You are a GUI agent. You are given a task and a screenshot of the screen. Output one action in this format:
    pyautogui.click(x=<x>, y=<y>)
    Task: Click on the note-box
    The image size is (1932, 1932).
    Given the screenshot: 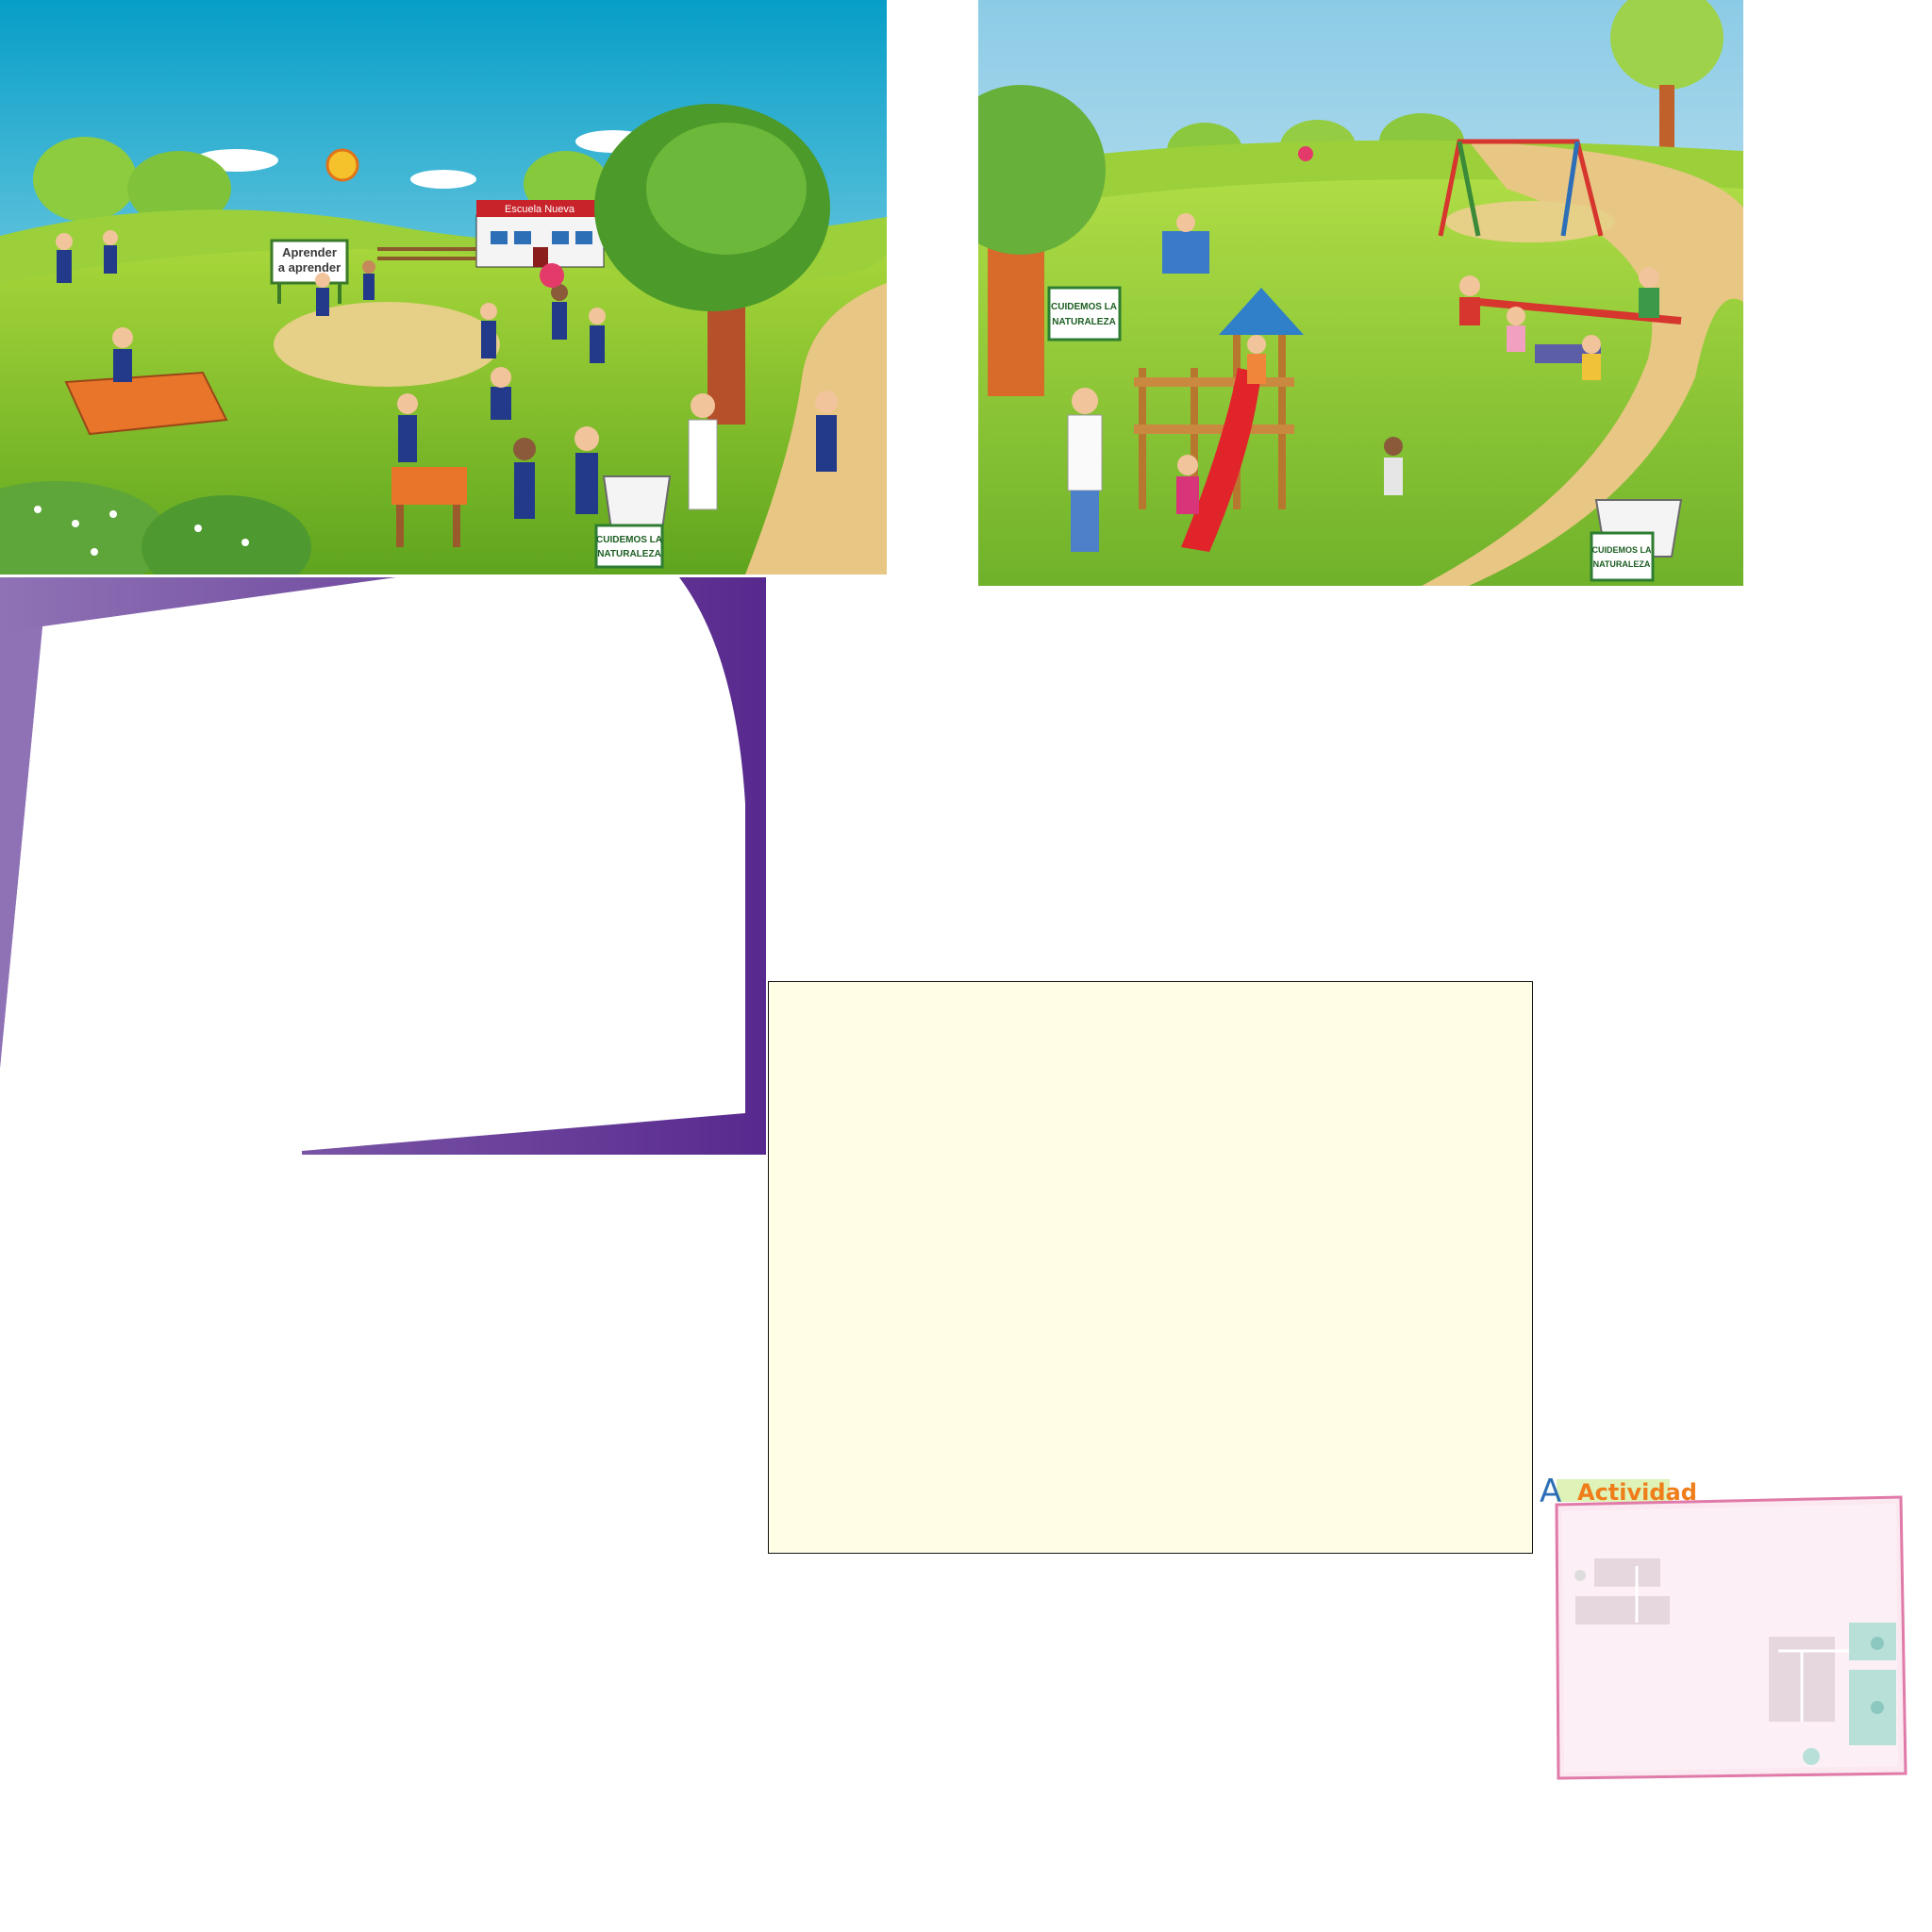 What is the action you would take?
    pyautogui.click(x=1150, y=1267)
    